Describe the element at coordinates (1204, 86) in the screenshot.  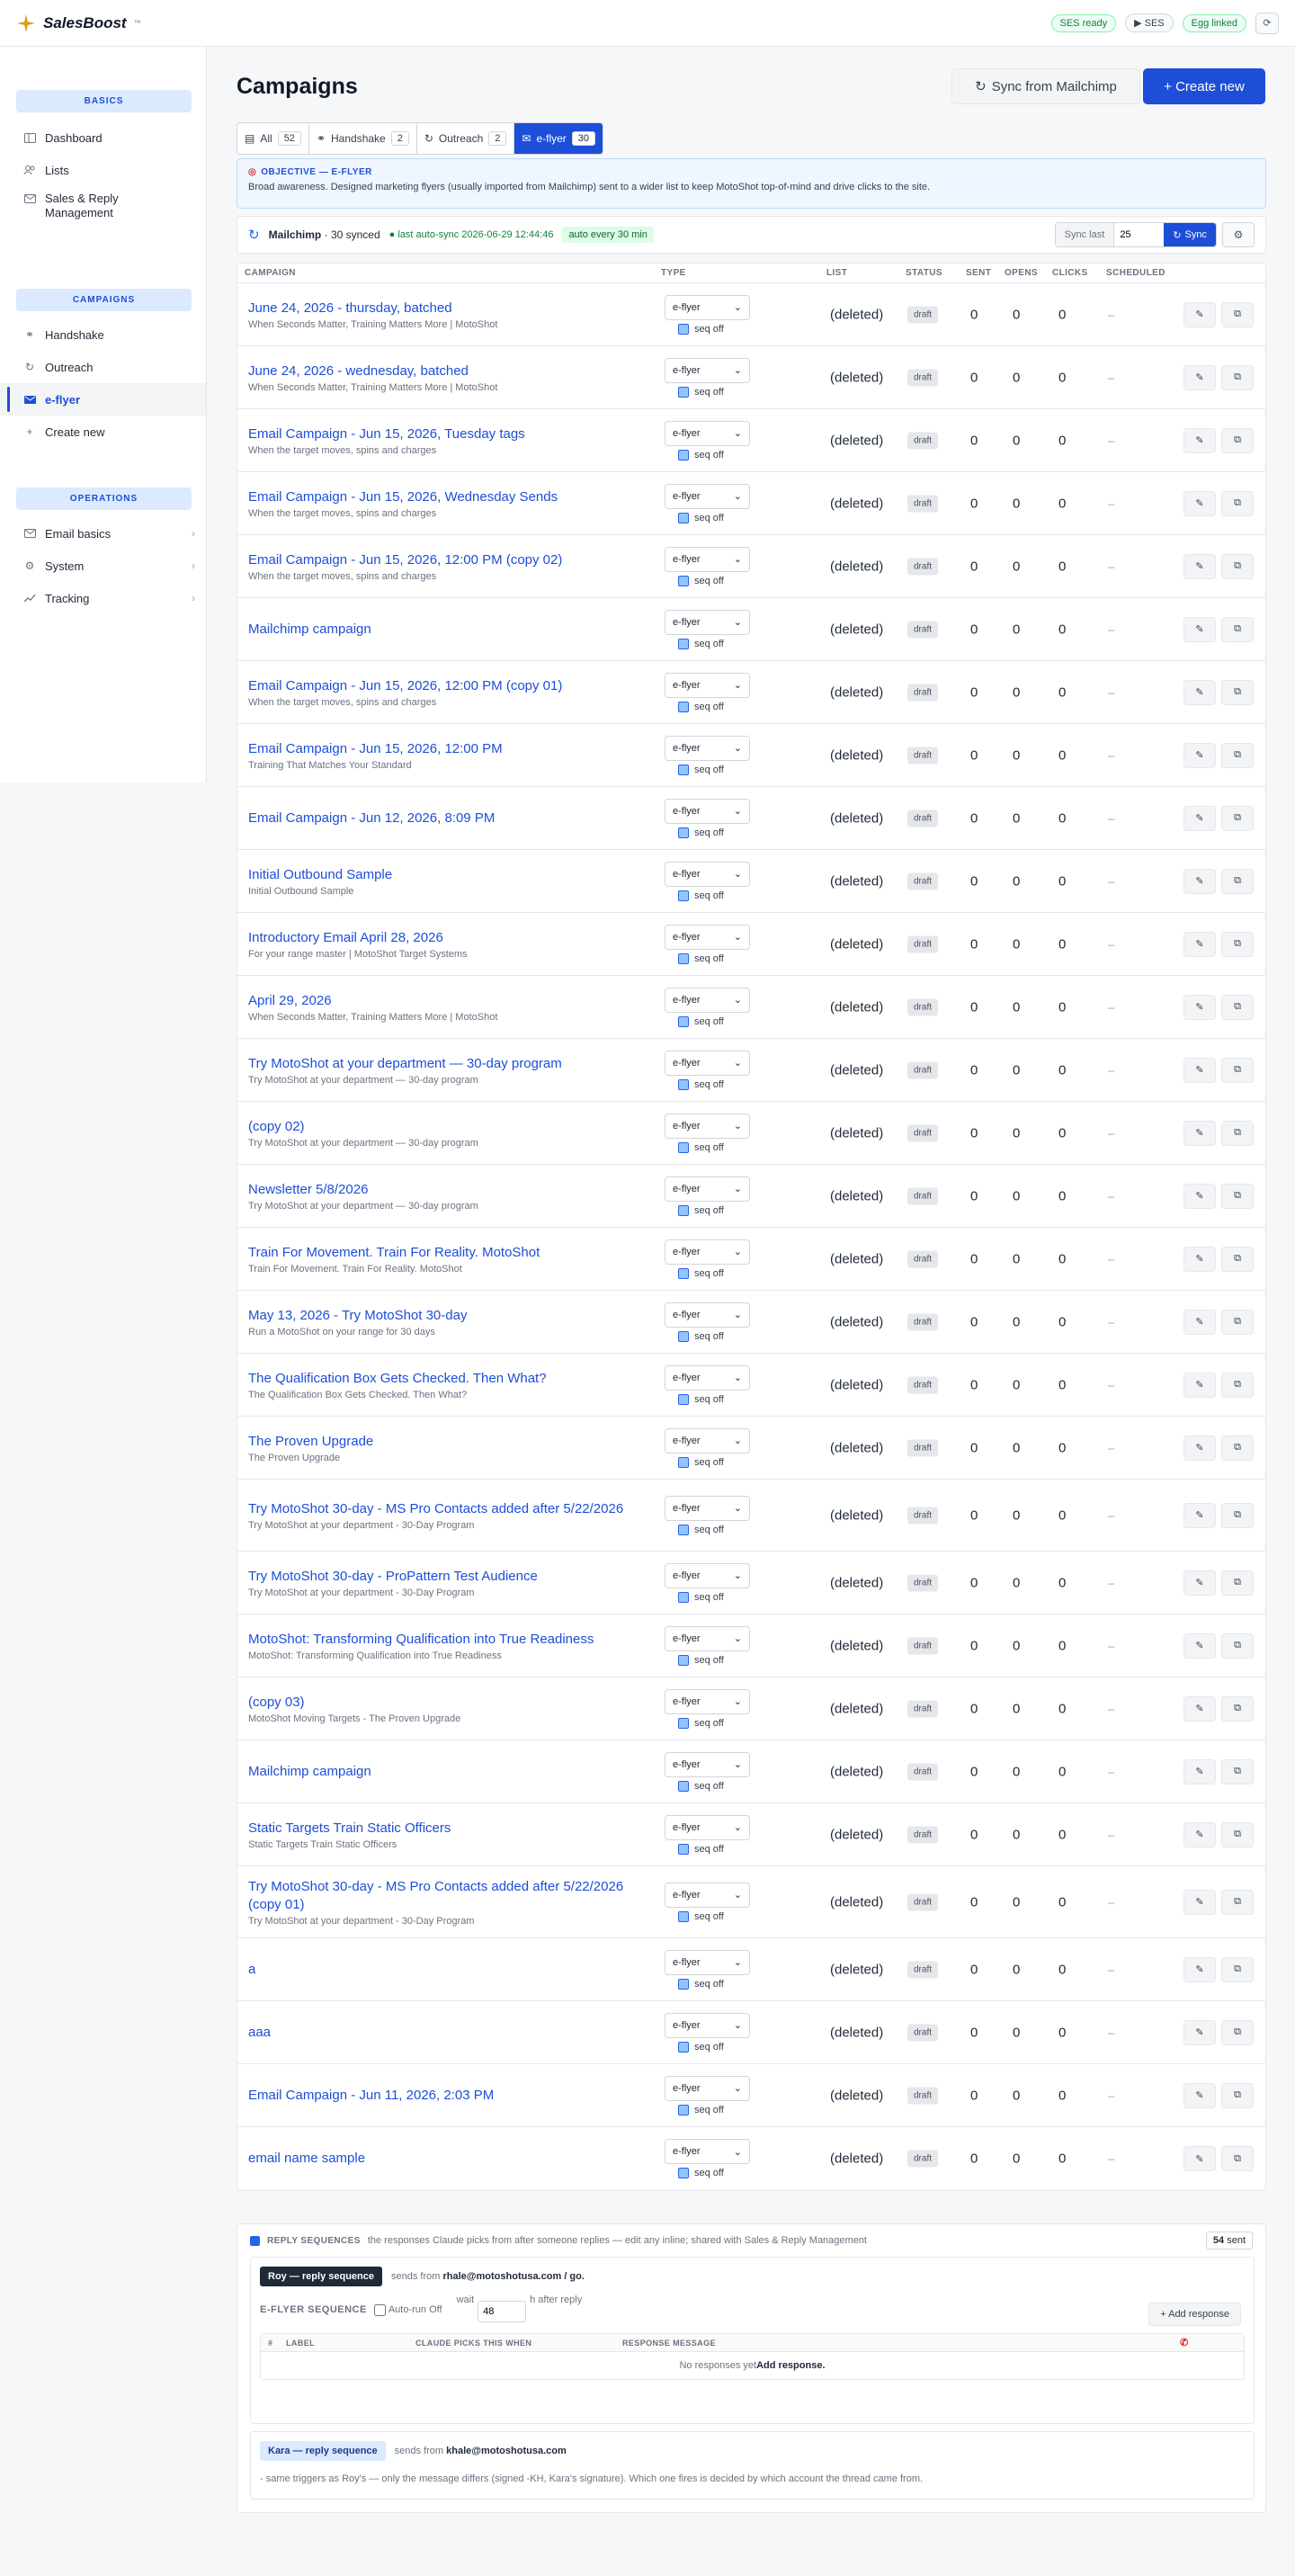
I see `create-new-button: + Create new` at that location.